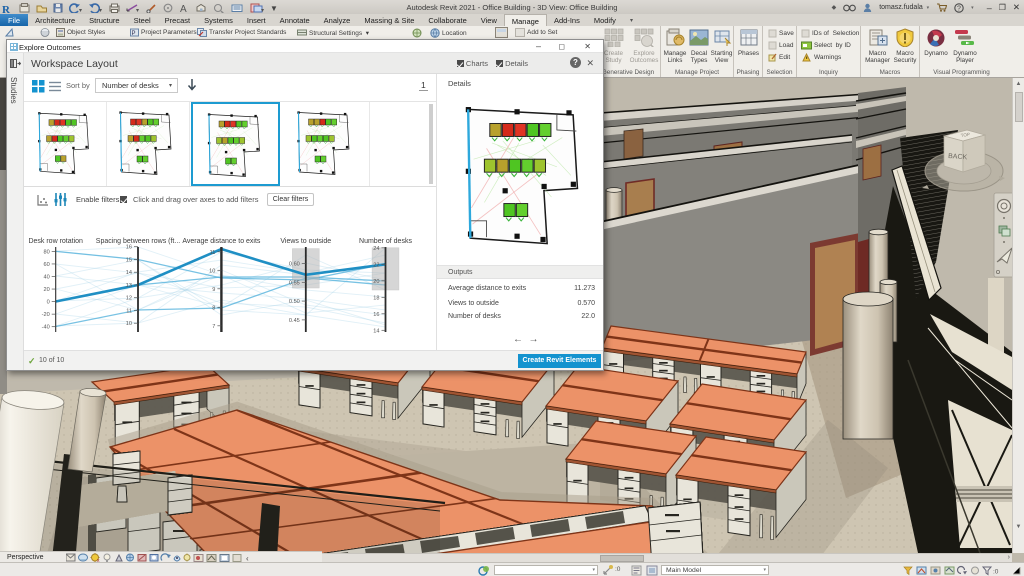  Describe the element at coordinates (294, 283) in the screenshot. I see `svg-text: 0.55` at that location.